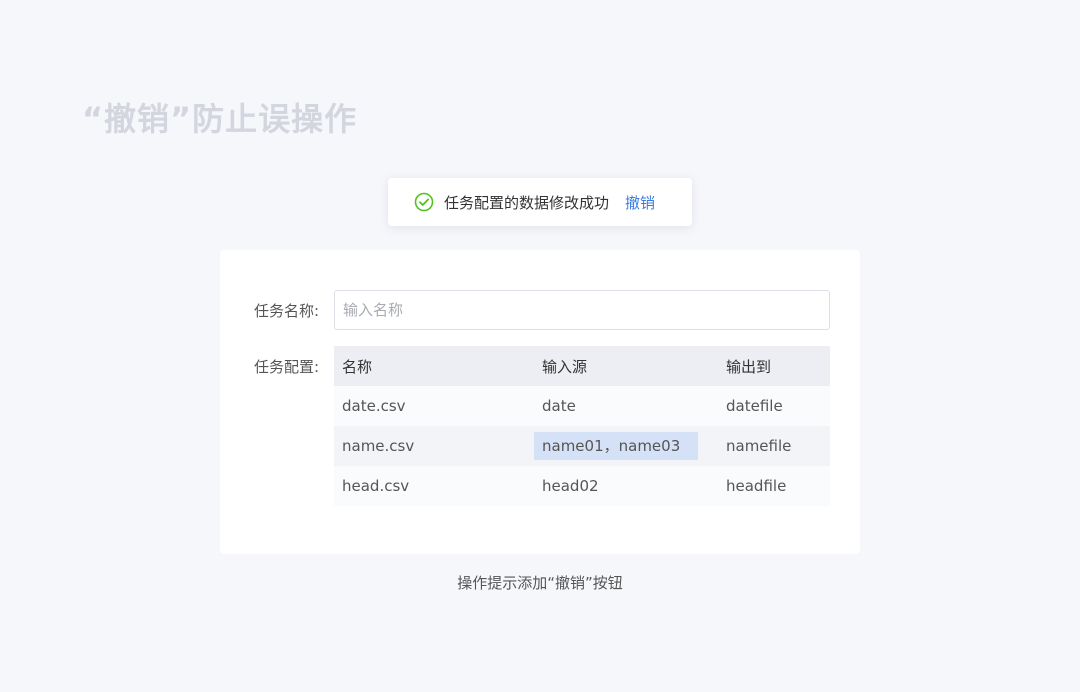 Image resolution: width=1080 pixels, height=692 pixels. Describe the element at coordinates (626, 486) in the screenshot. I see `cell-source: head02` at that location.